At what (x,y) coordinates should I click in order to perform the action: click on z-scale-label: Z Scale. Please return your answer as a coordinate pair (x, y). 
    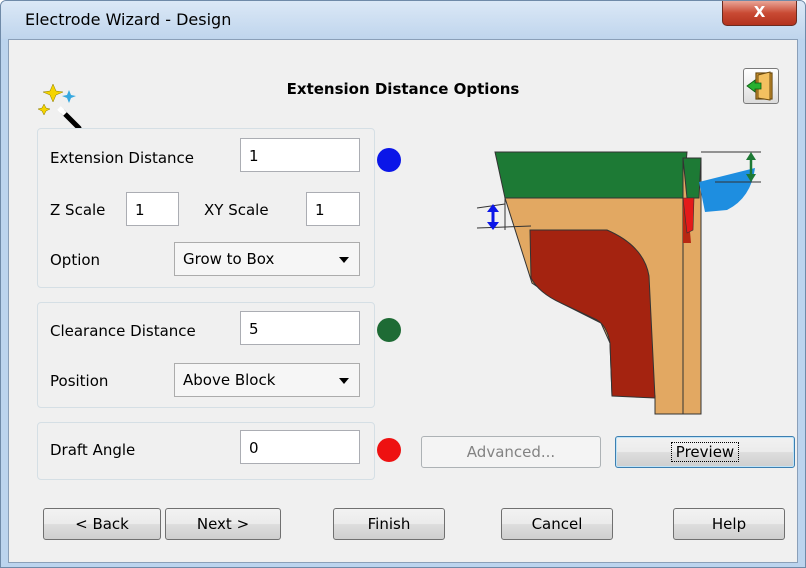
    Looking at the image, I should click on (78, 210).